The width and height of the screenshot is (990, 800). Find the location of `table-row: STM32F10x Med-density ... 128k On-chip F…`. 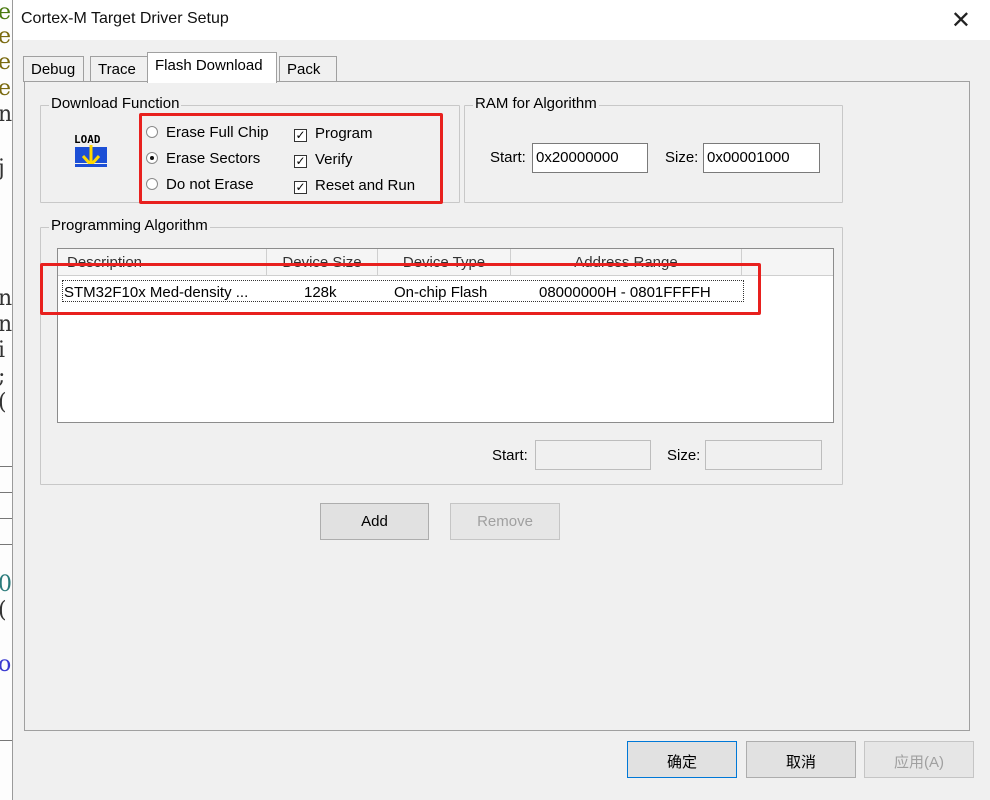

table-row: STM32F10x Med-density ... 128k On-chip F… is located at coordinates (403, 291).